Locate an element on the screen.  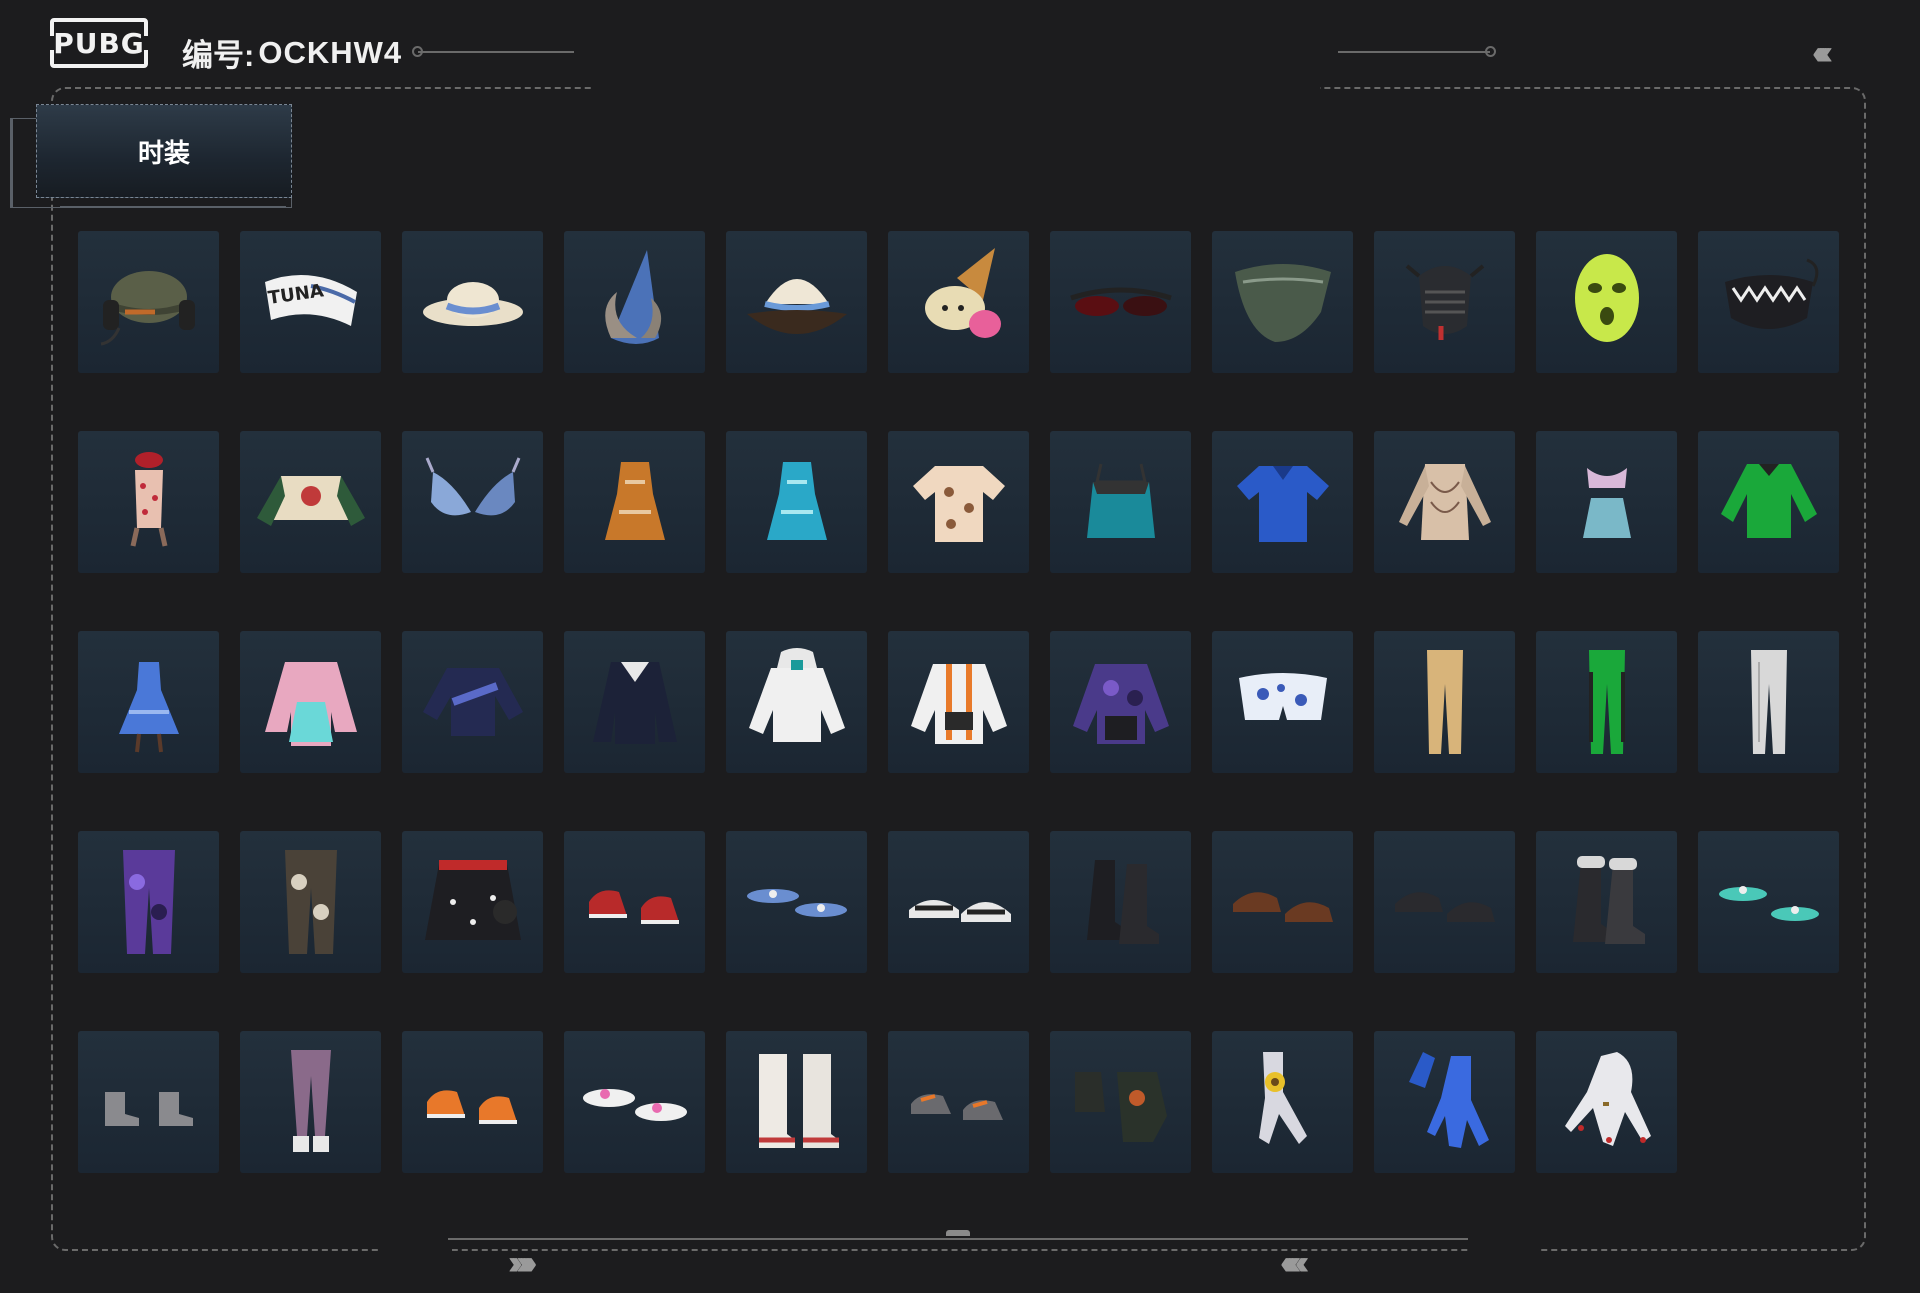
white-fur-boots-icon is located at coordinates (798, 1101).